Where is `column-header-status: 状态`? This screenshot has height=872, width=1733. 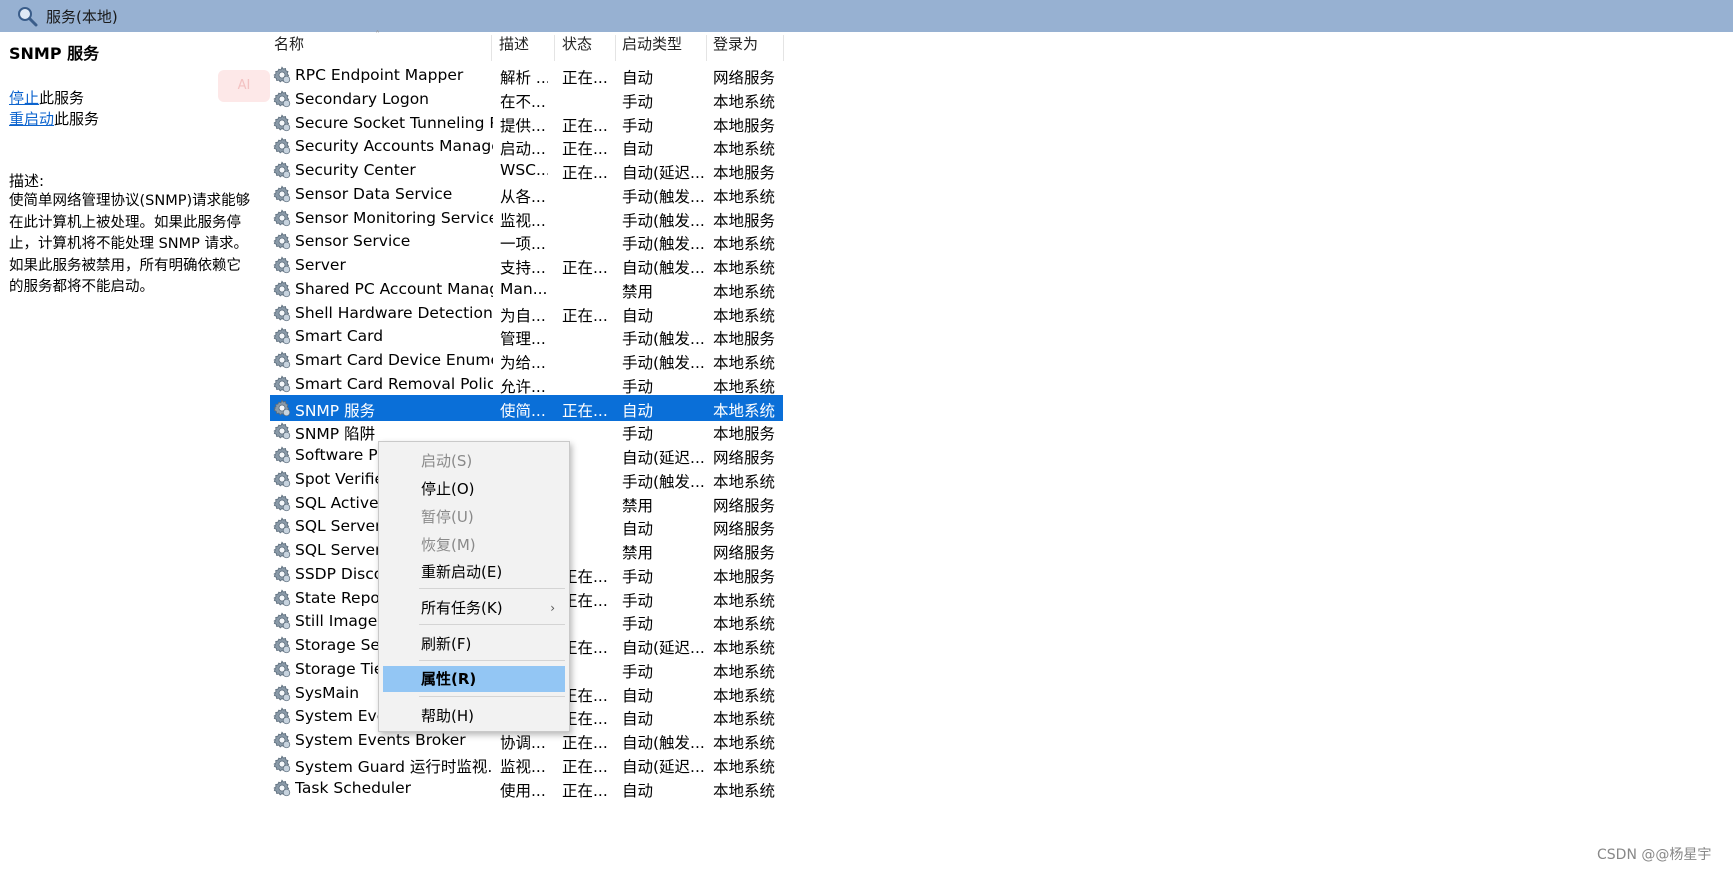
column-header-status: 状态 is located at coordinates (589, 47).